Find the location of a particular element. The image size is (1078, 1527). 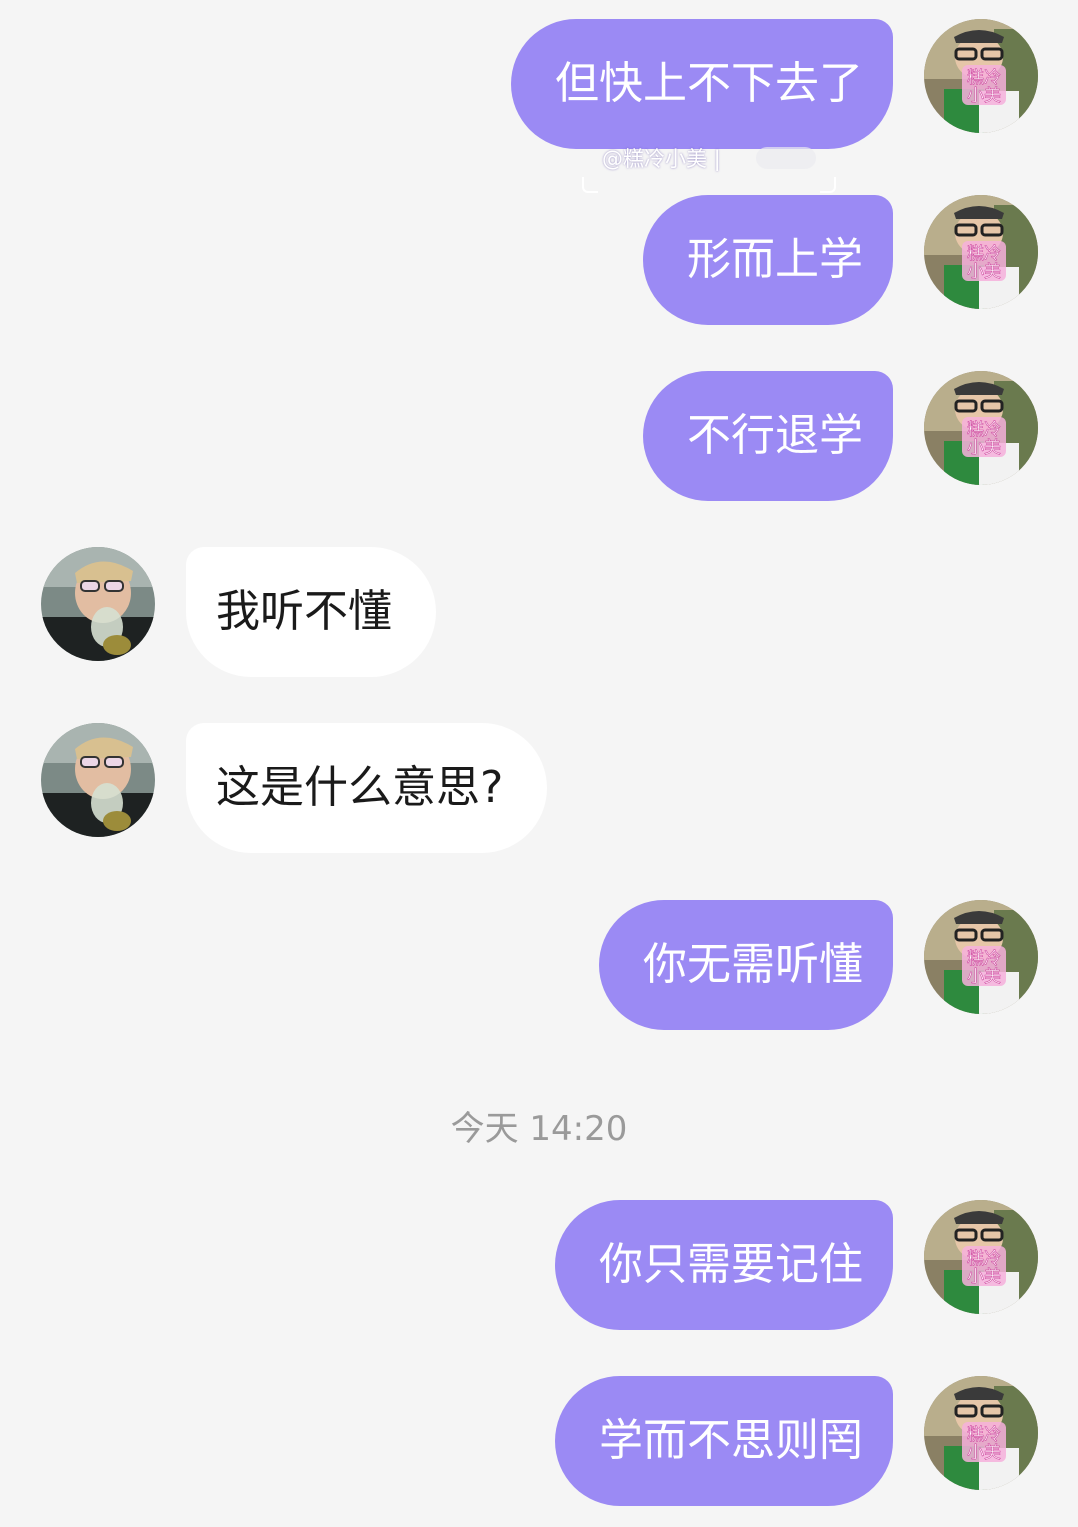

message-bubble-incoming: 我听不懂 is located at coordinates (311, 612).